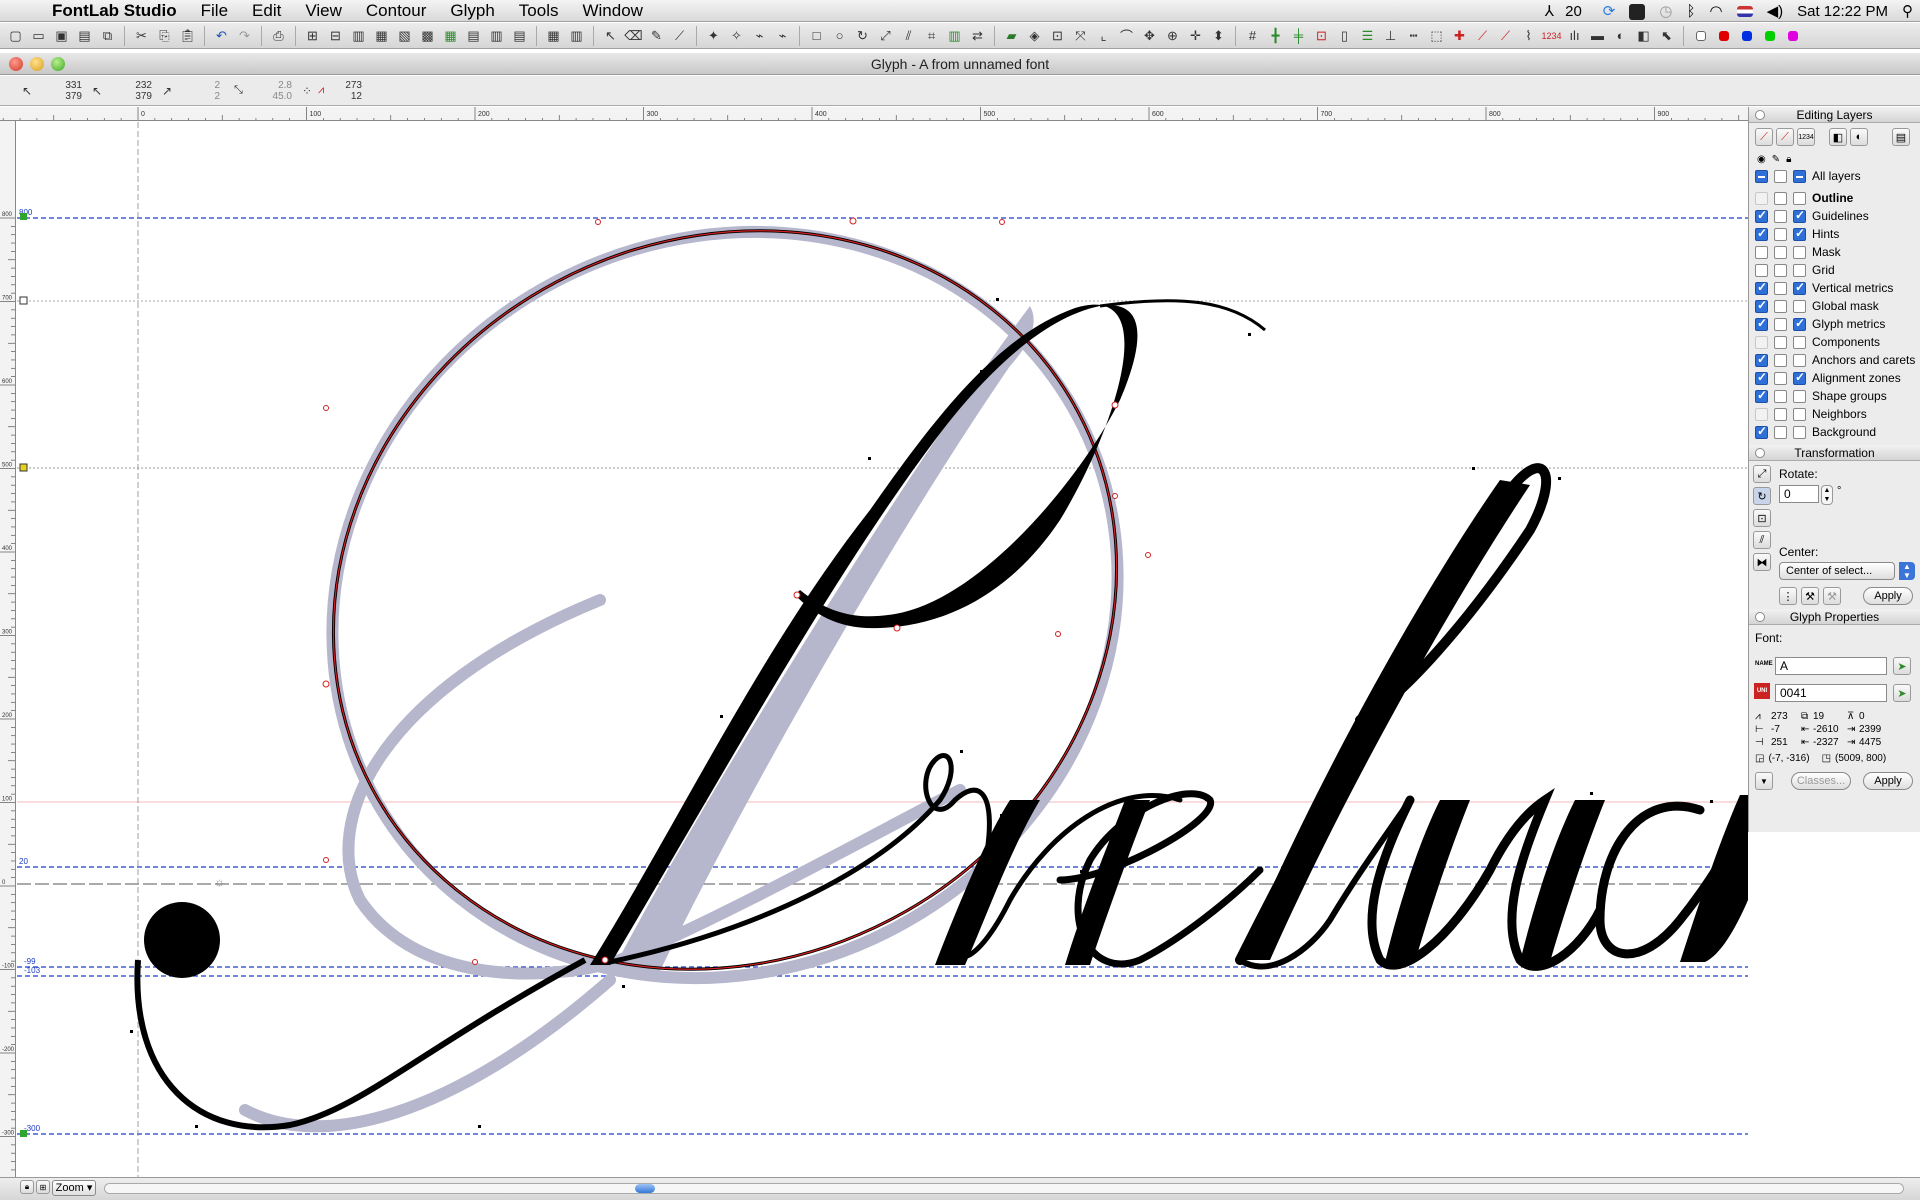  What do you see at coordinates (335, 36) in the screenshot?
I see `kerning-view-icon: ⊟` at bounding box center [335, 36].